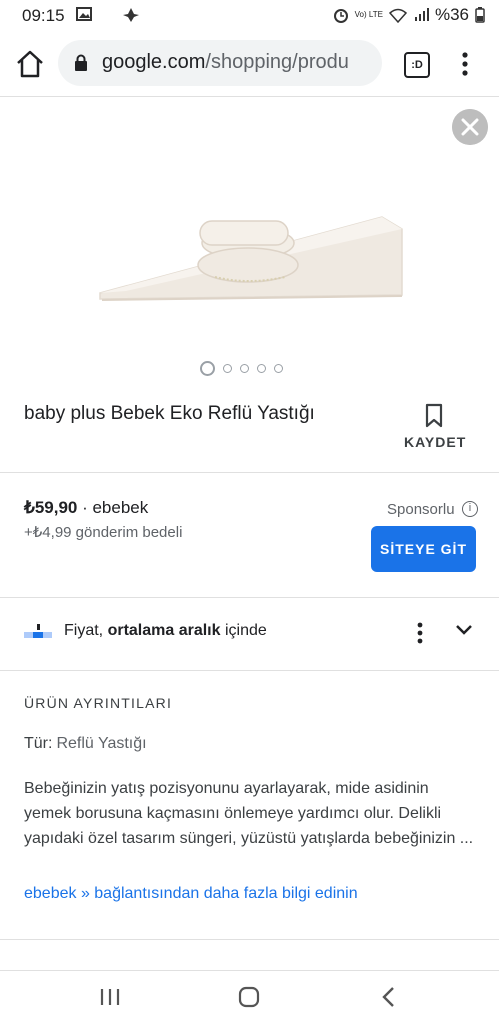 The image size is (499, 1025). Describe the element at coordinates (389, 997) in the screenshot. I see `back-icon` at that location.